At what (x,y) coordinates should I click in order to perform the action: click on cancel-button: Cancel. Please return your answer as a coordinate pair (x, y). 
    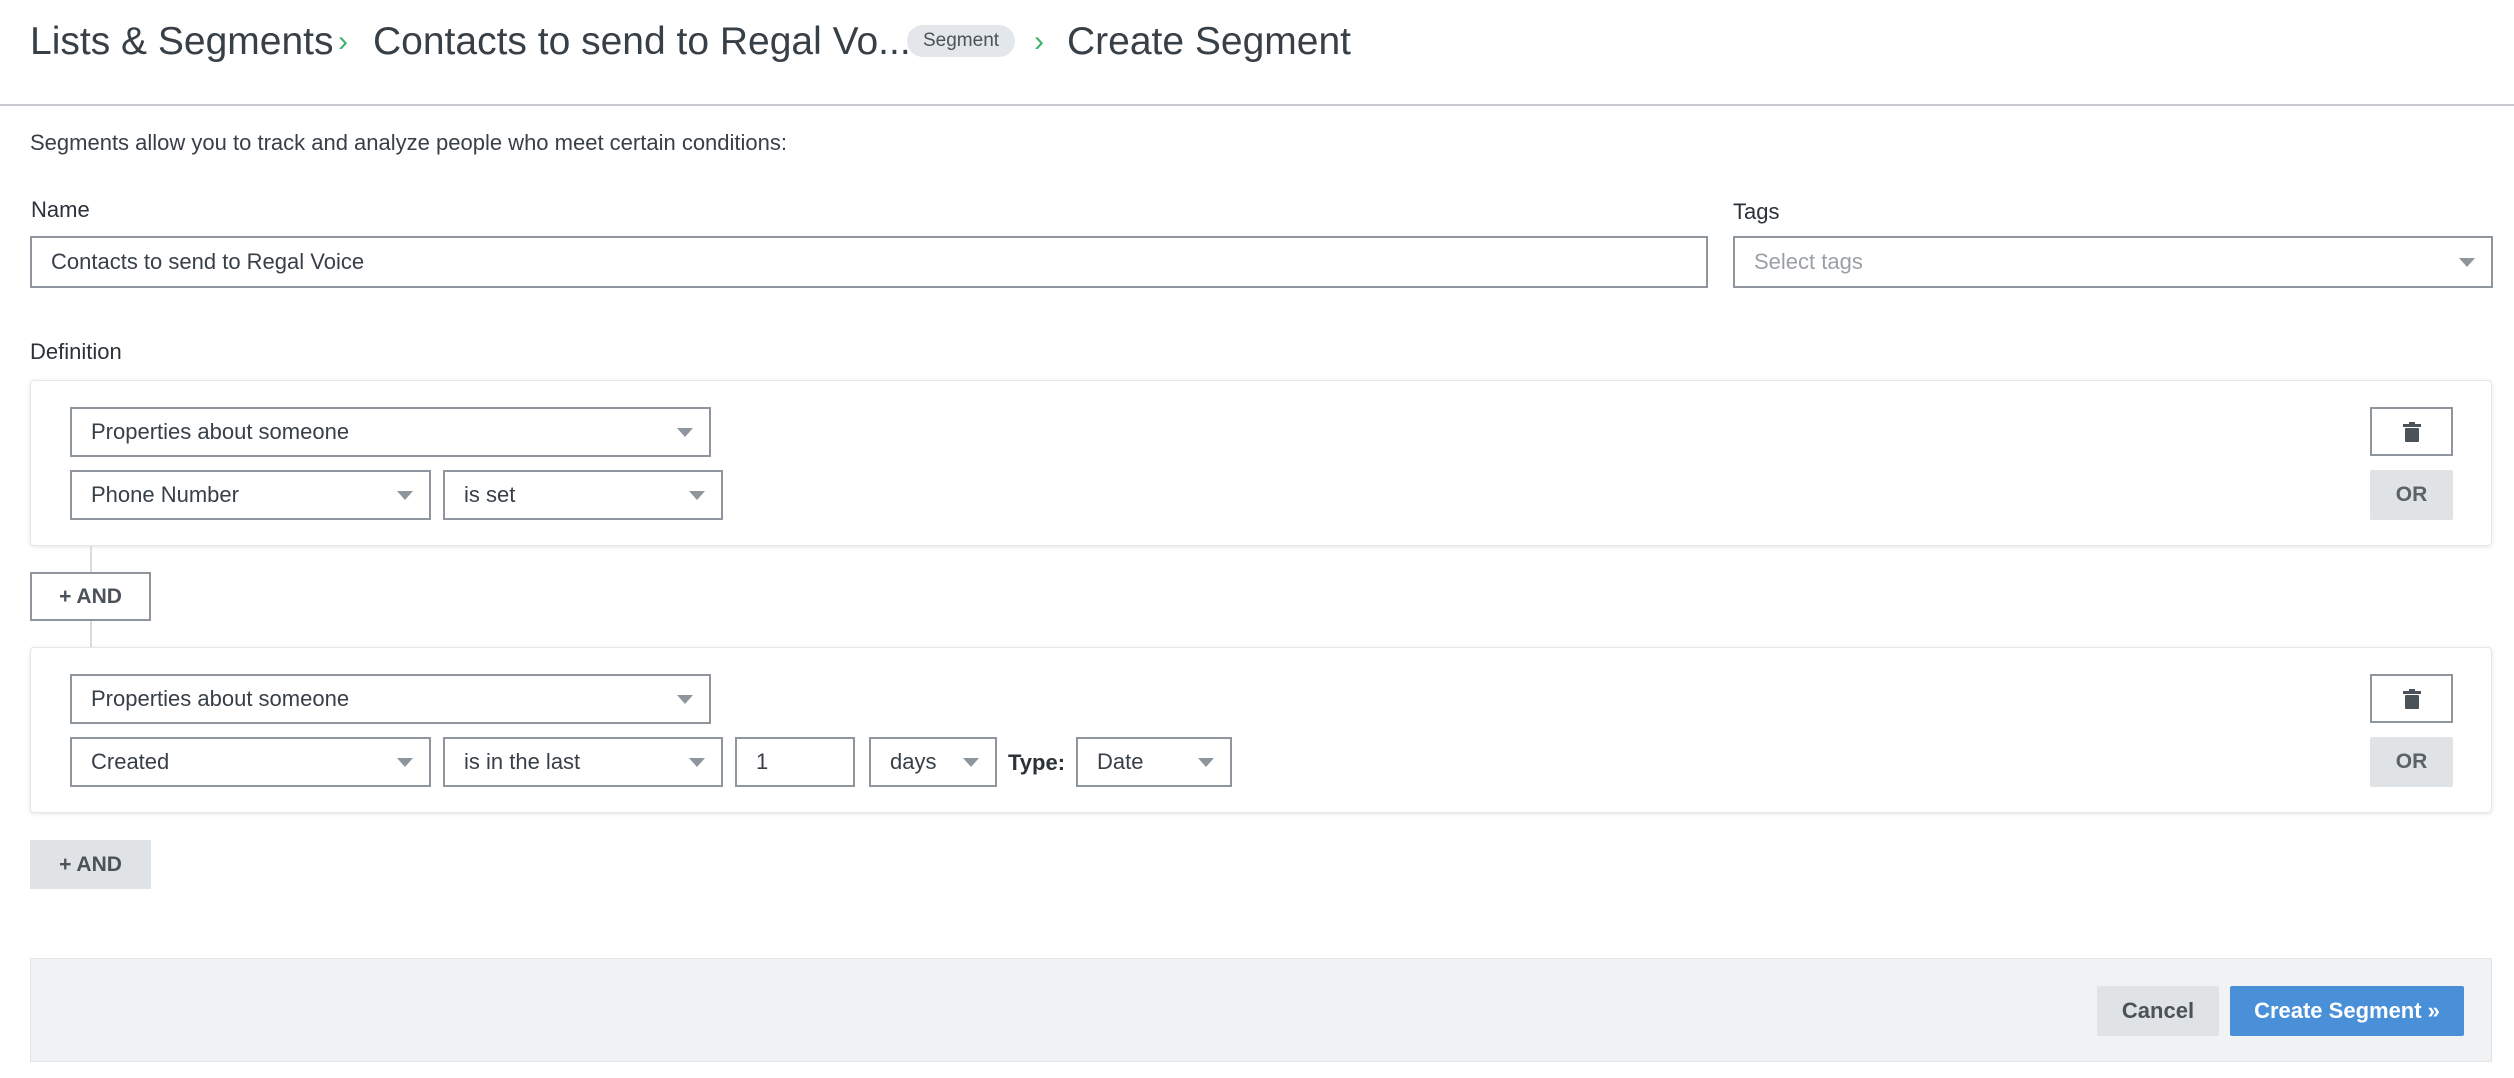
    Looking at the image, I should click on (2158, 1011).